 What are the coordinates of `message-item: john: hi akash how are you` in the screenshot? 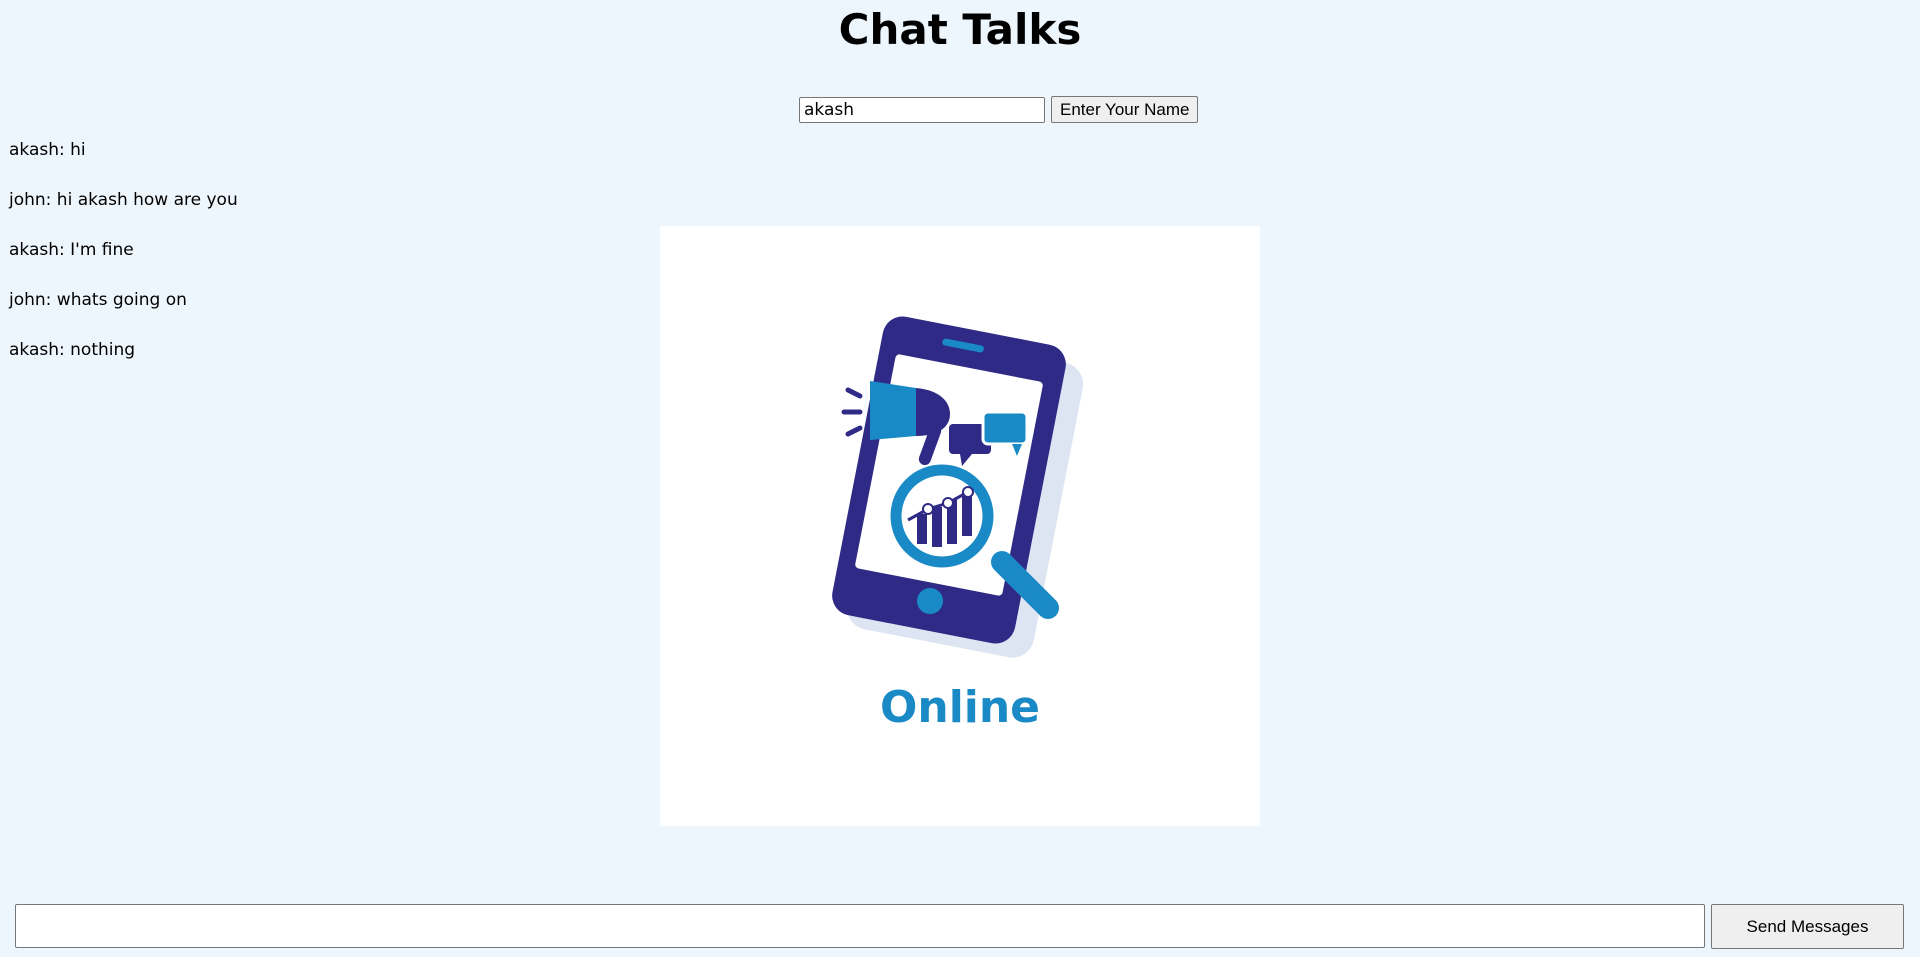 It's located at (123, 200).